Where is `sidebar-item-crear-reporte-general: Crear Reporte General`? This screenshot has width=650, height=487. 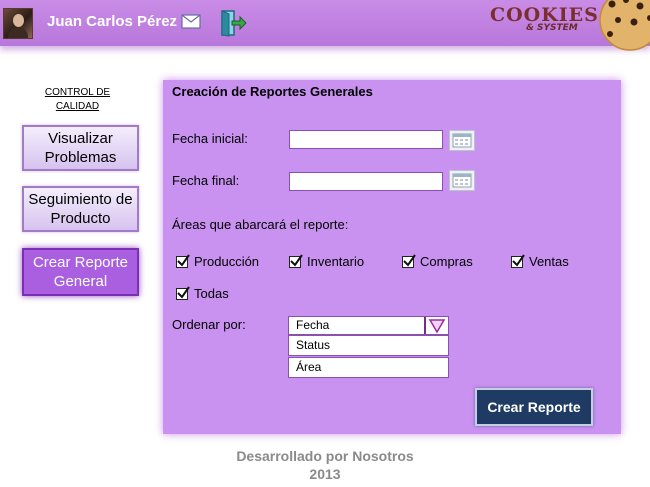
sidebar-item-crear-reporte-general: Crear Reporte General is located at coordinates (80, 272).